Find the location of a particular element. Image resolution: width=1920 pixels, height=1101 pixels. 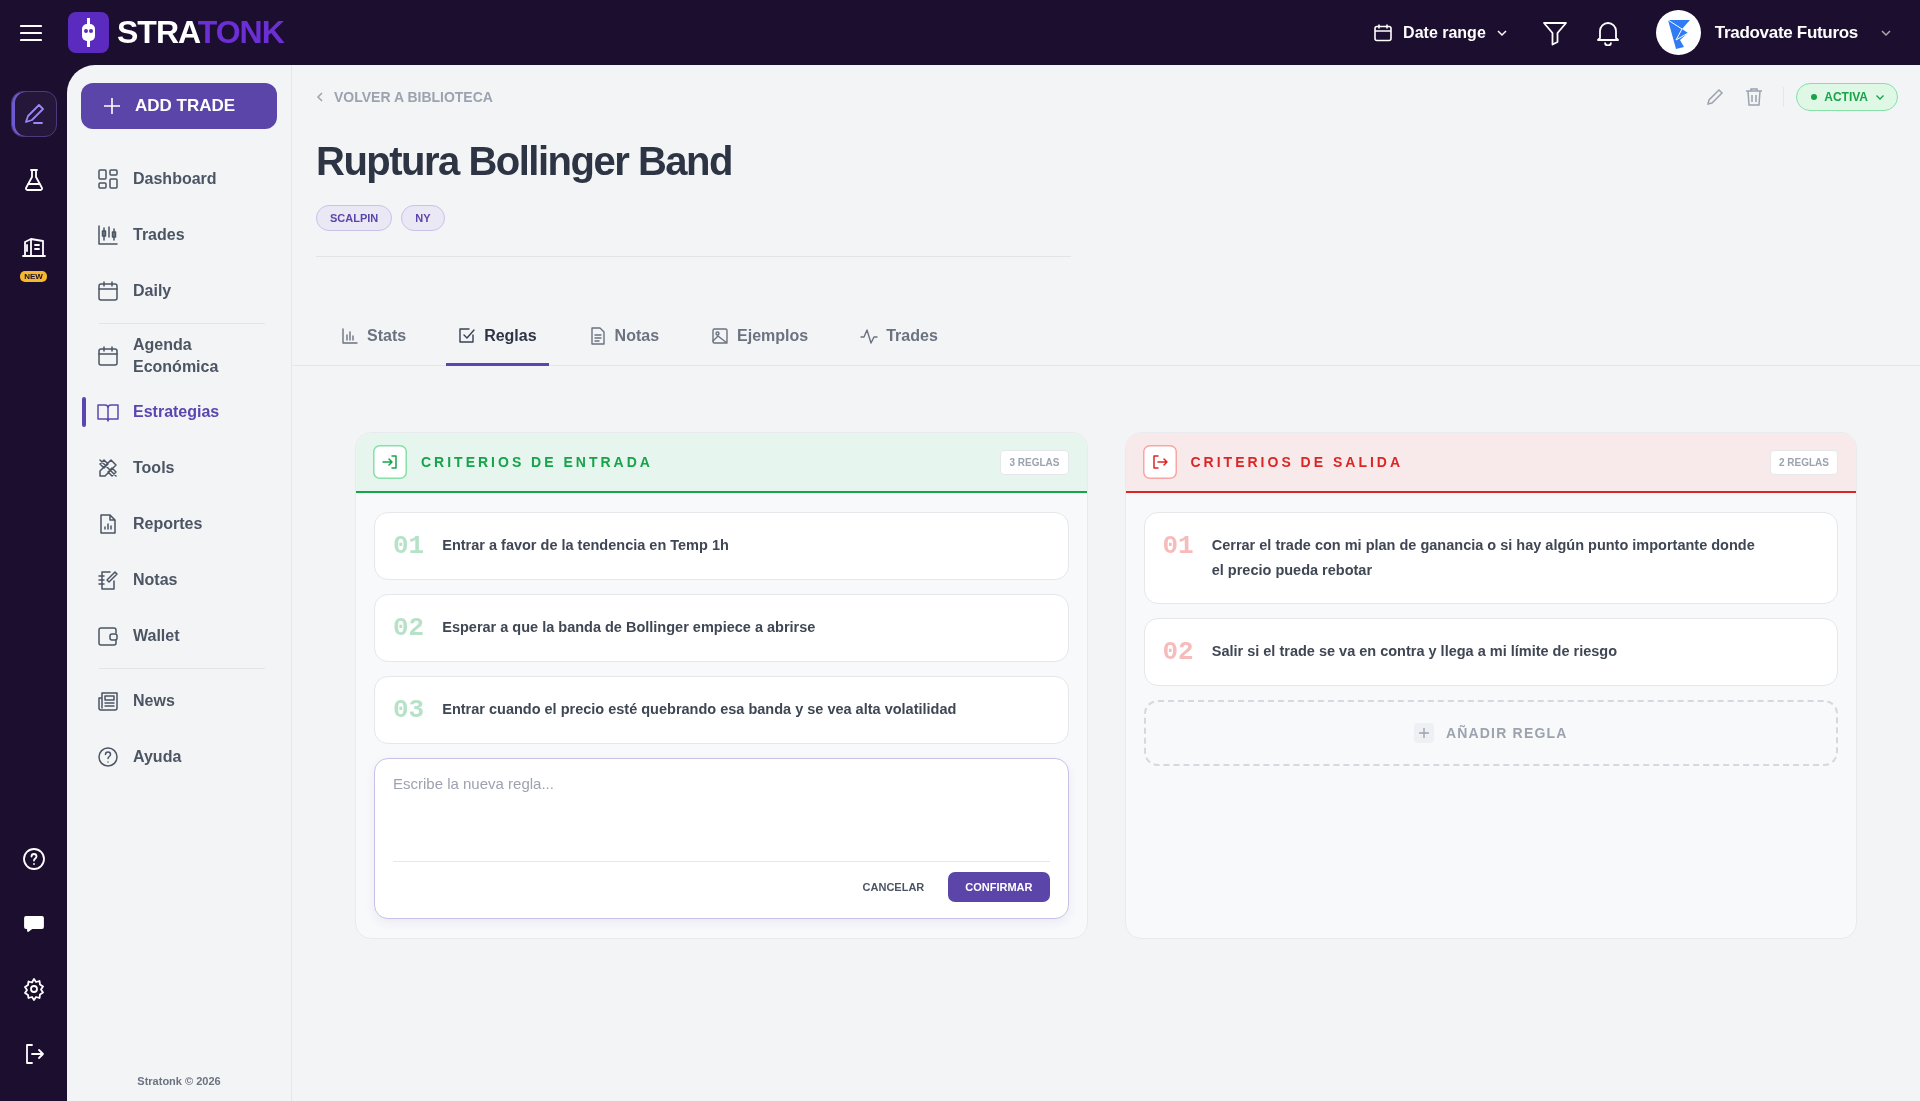

sidebar-item: Daily is located at coordinates (179, 291).